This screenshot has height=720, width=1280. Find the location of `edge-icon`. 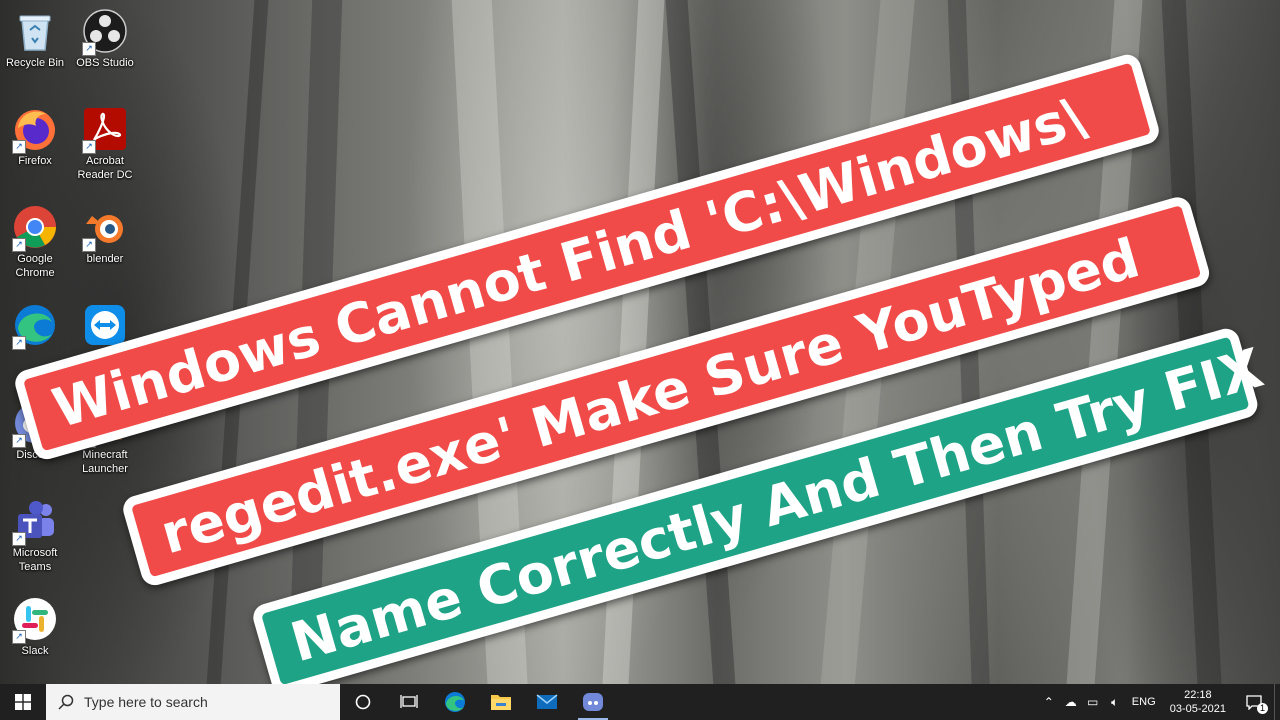

edge-icon is located at coordinates (455, 702).